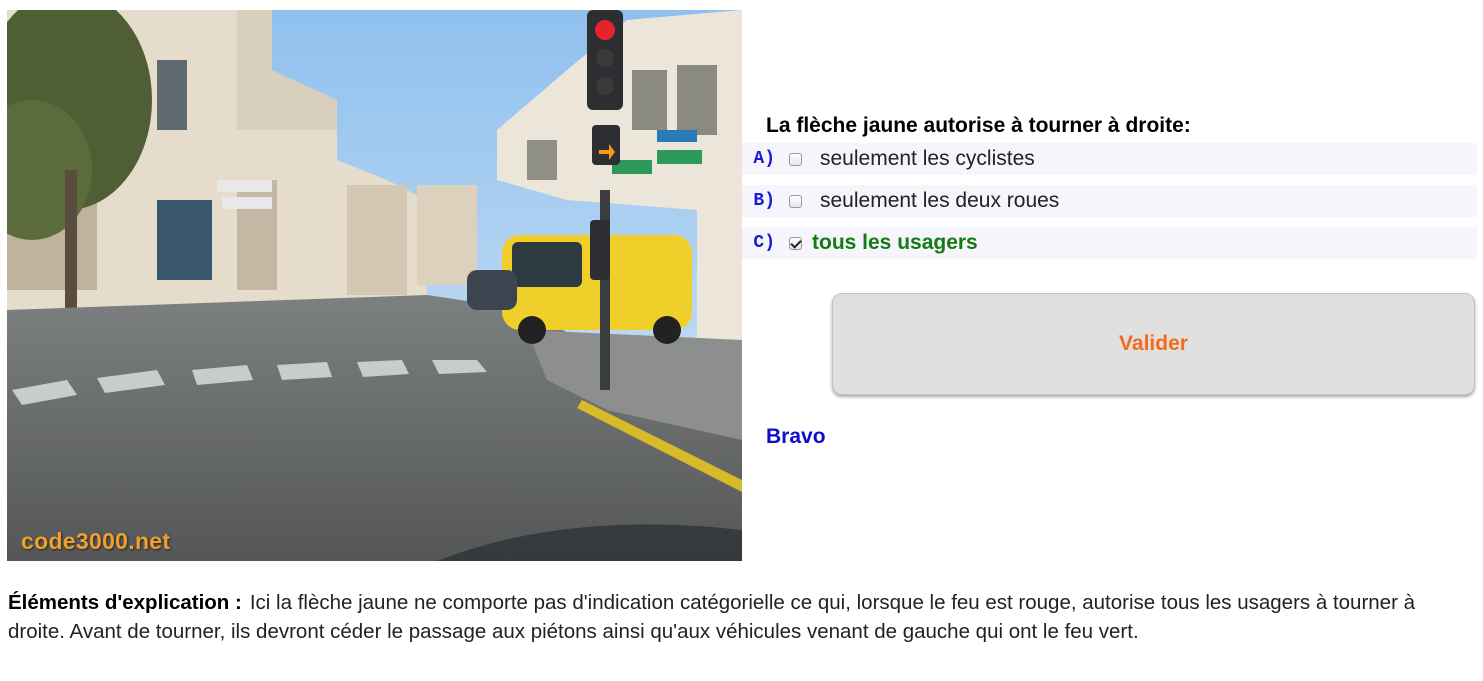  Describe the element at coordinates (1109, 201) in the screenshot. I see `answer-option-b: B) seulement les deux roues` at that location.